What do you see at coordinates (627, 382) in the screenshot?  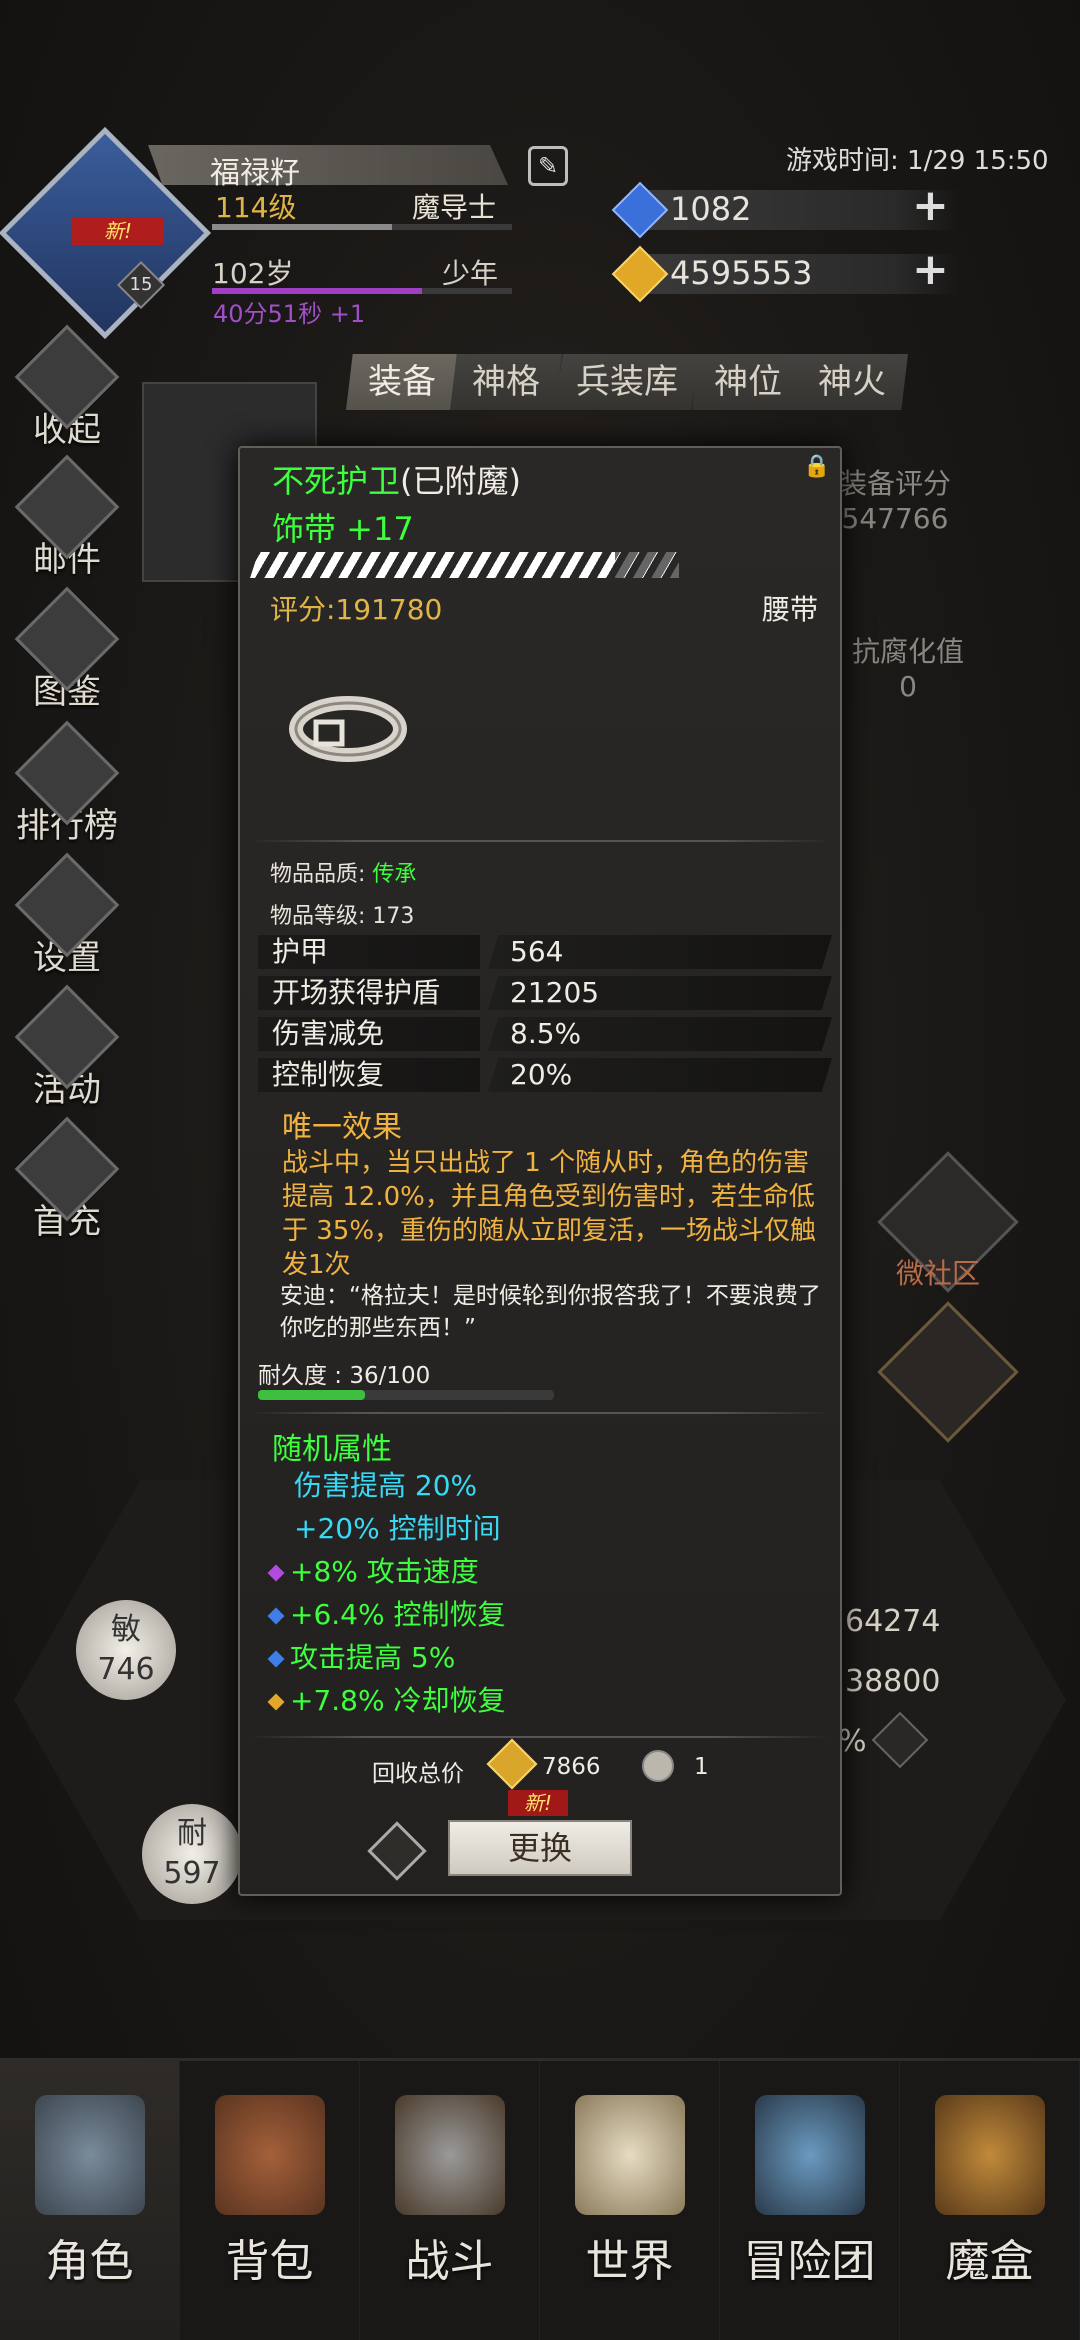 I see `tab-armory: 兵装库` at bounding box center [627, 382].